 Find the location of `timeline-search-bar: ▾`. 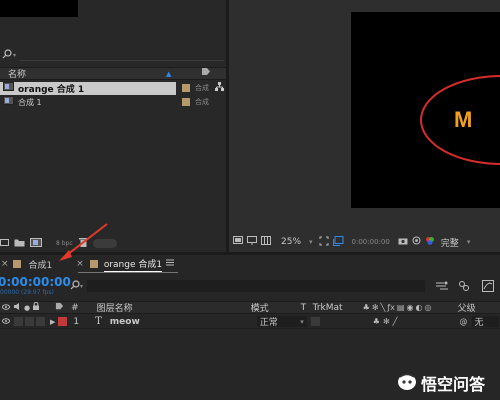

timeline-search-bar: ▾ is located at coordinates (247, 286).